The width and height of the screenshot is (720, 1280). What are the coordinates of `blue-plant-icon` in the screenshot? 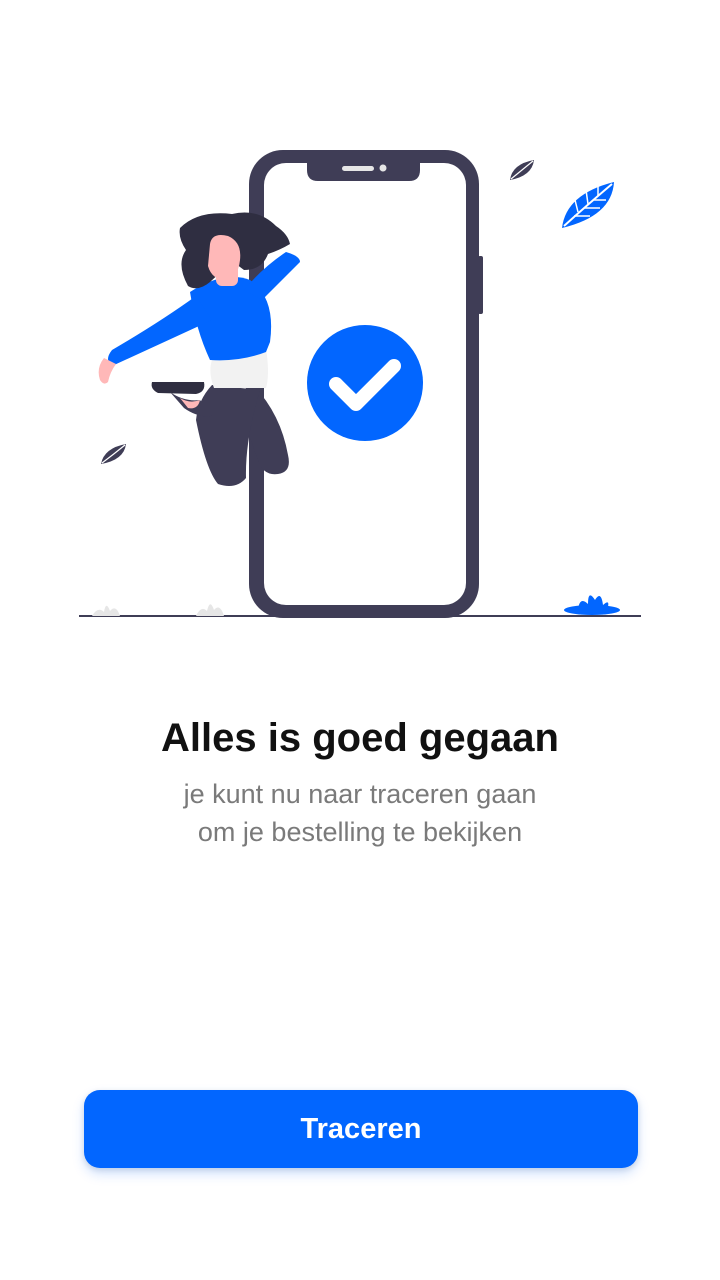 It's located at (592, 605).